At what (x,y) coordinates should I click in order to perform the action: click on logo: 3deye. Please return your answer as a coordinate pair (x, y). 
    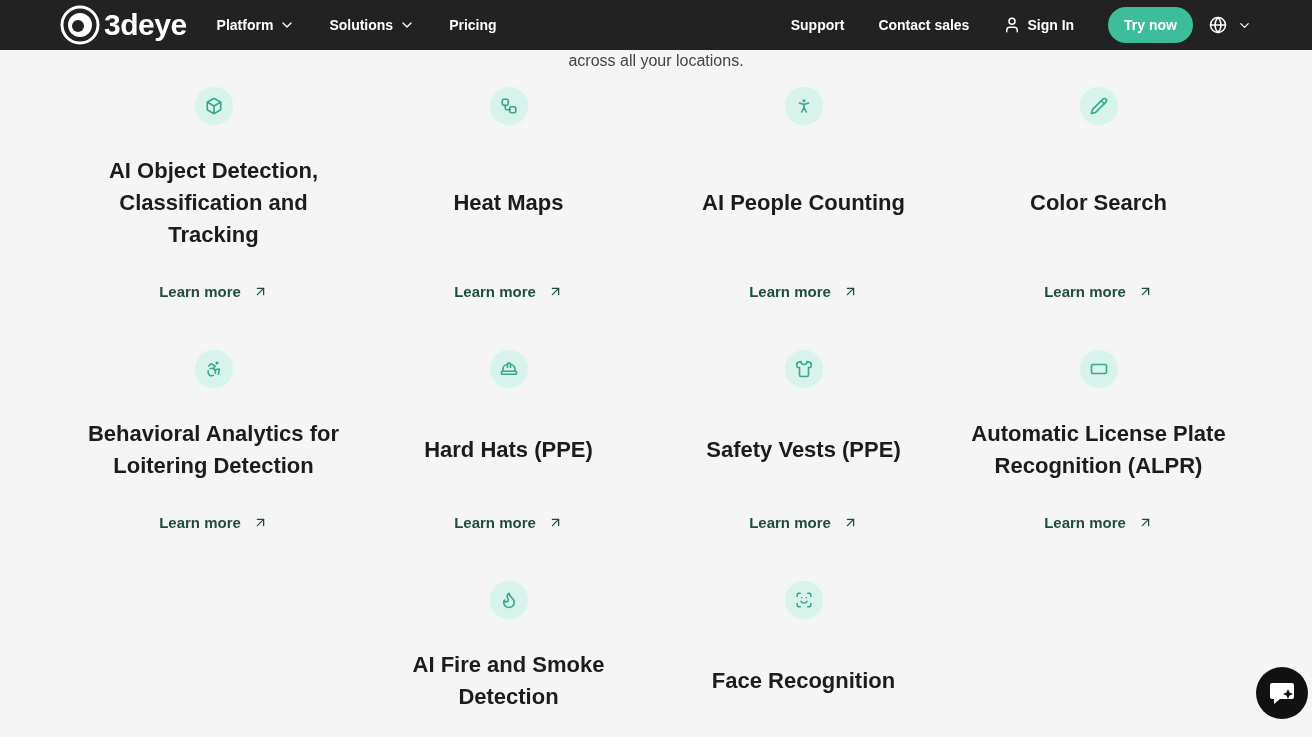
    Looking at the image, I should click on (123, 25).